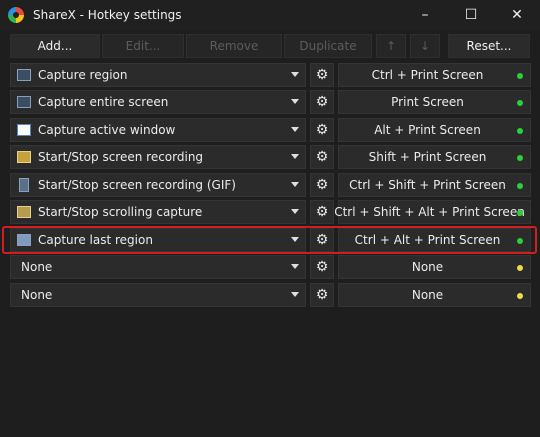  What do you see at coordinates (24, 240) in the screenshot?
I see `last-region-icon` at bounding box center [24, 240].